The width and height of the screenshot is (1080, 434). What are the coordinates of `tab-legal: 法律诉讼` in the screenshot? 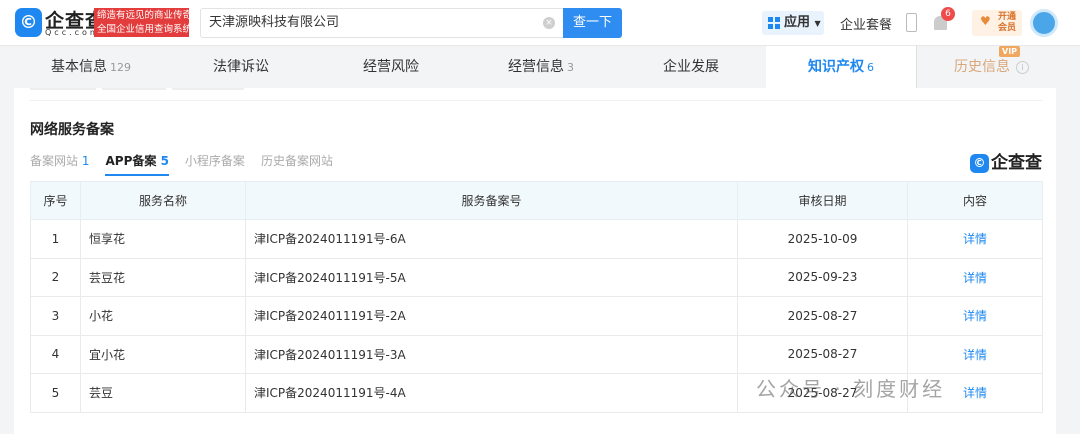 It's located at (241, 67).